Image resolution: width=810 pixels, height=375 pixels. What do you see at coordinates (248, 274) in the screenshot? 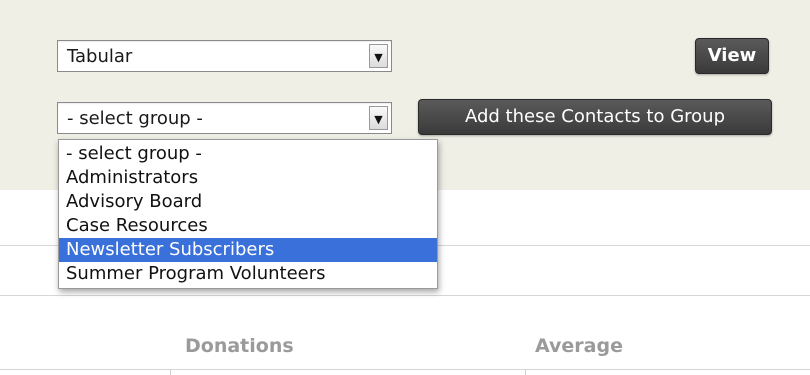
I see `dropdown-option: Summer Program Volunteers` at bounding box center [248, 274].